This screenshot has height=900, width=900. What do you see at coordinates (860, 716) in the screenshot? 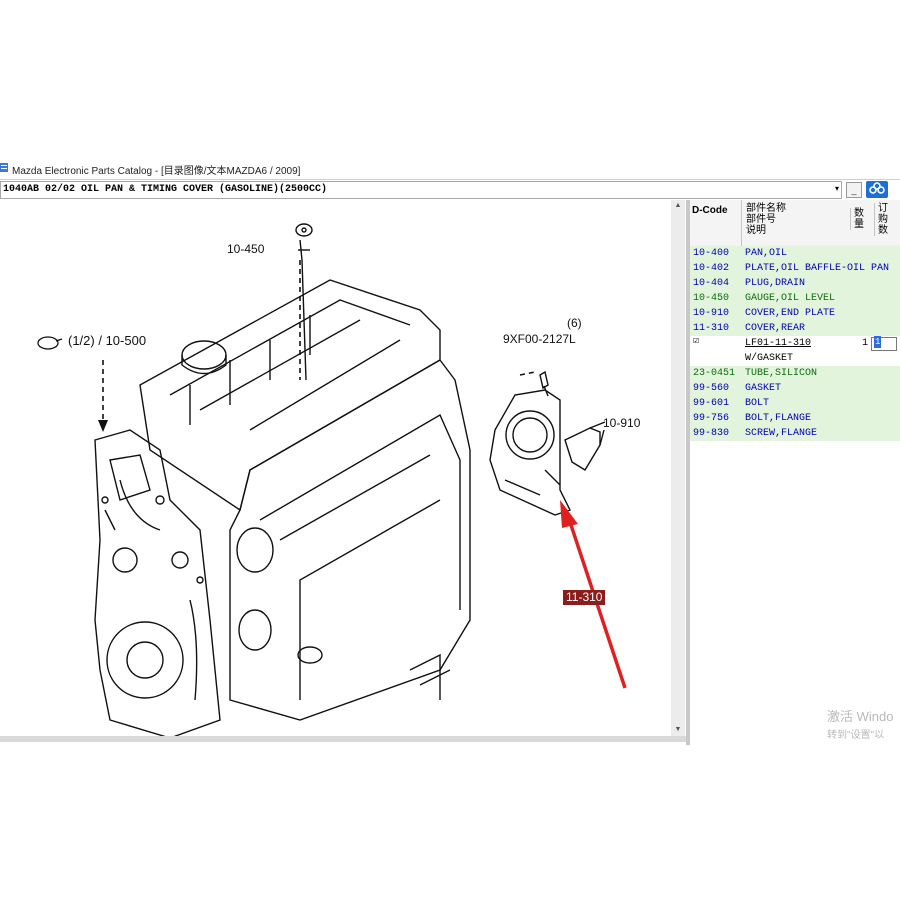
I see `activation-watermark: 激活 Windo` at bounding box center [860, 716].